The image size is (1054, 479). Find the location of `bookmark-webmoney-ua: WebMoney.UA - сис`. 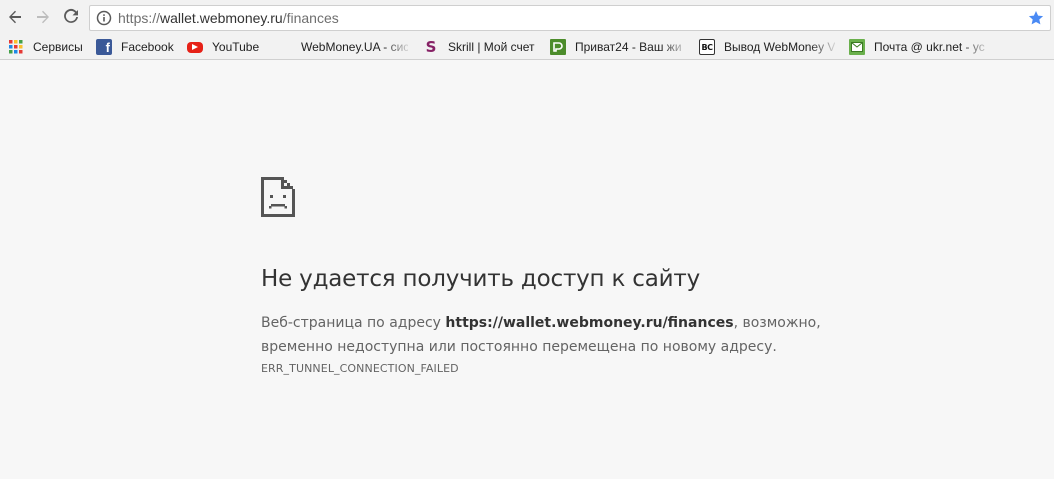

bookmark-webmoney-ua: WebMoney.UA - сис is located at coordinates (341, 47).